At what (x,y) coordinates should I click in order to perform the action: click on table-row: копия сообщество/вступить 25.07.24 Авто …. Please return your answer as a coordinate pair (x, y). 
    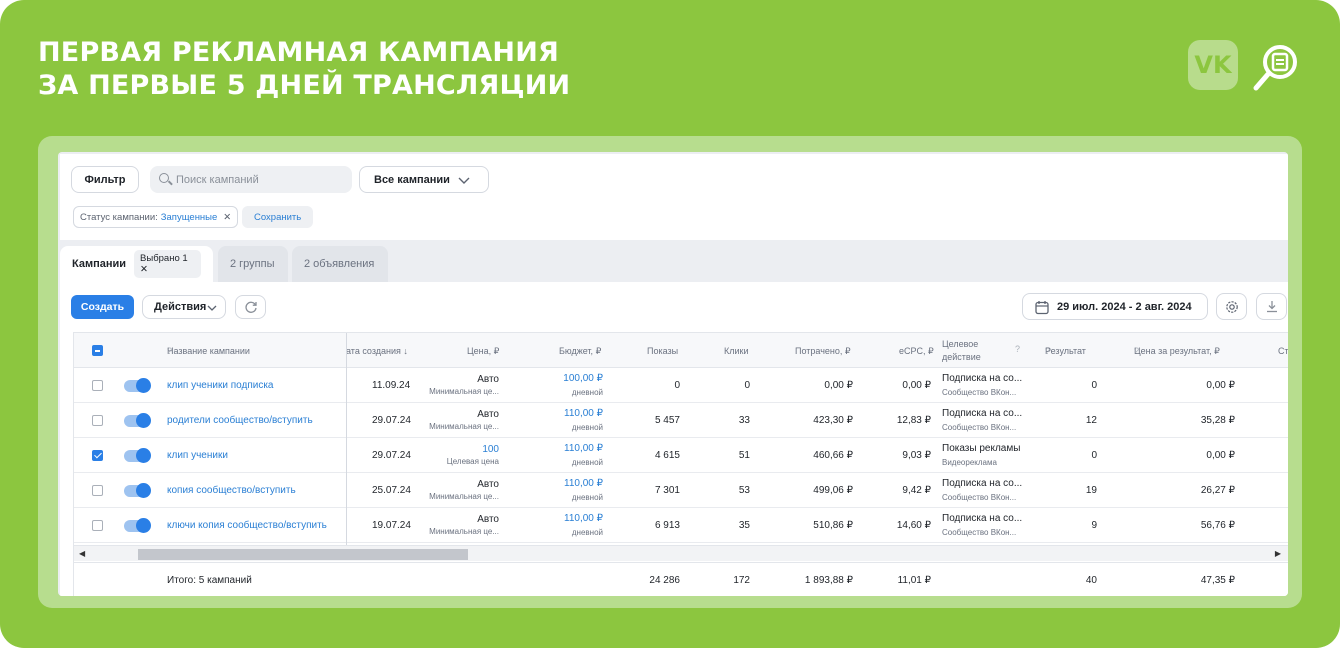
    Looking at the image, I should click on (681, 490).